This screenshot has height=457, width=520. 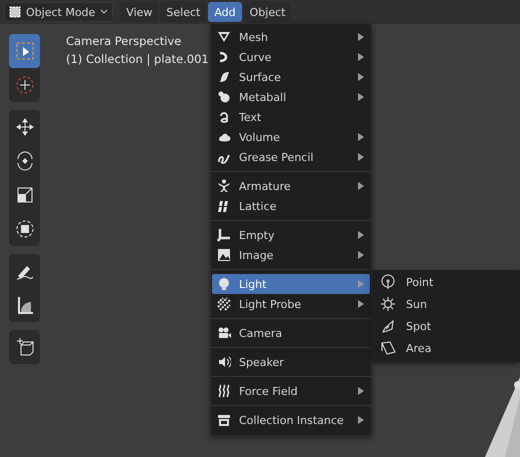 I want to click on box-icon, so click(x=224, y=420).